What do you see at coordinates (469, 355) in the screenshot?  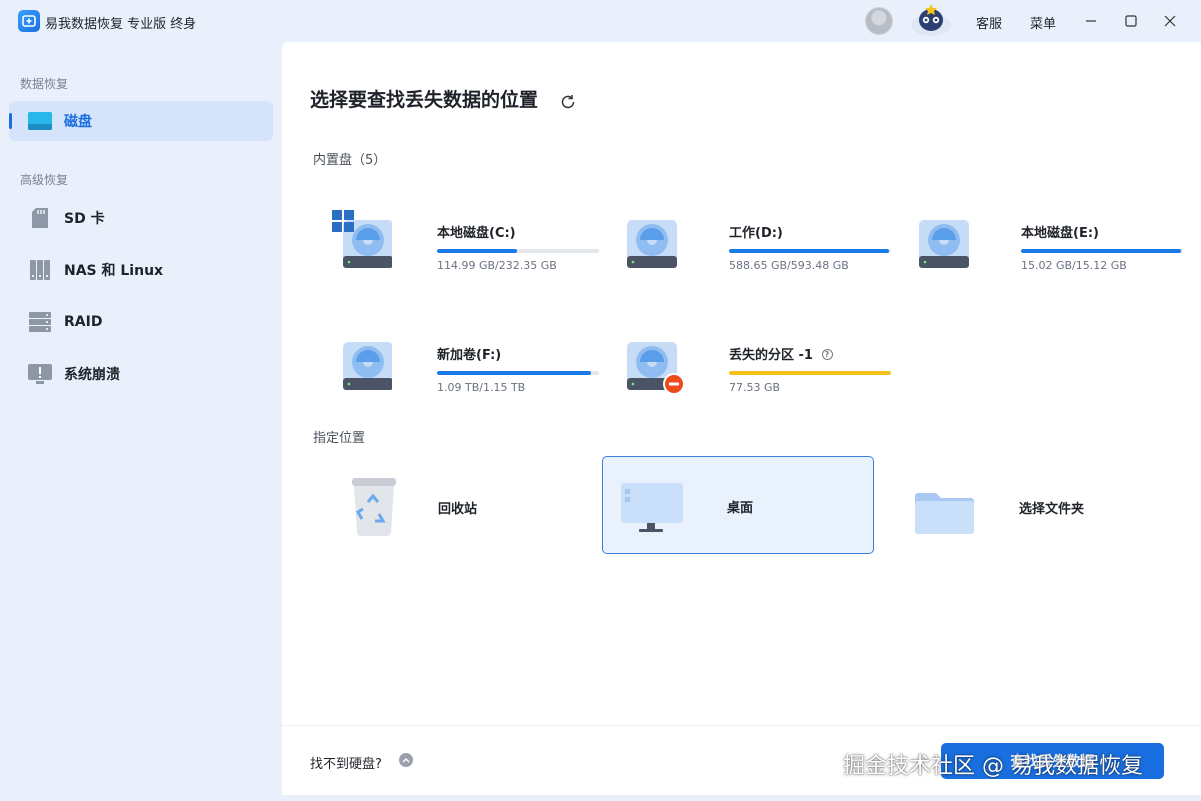 I see `drive-name: 新加卷(F:)` at bounding box center [469, 355].